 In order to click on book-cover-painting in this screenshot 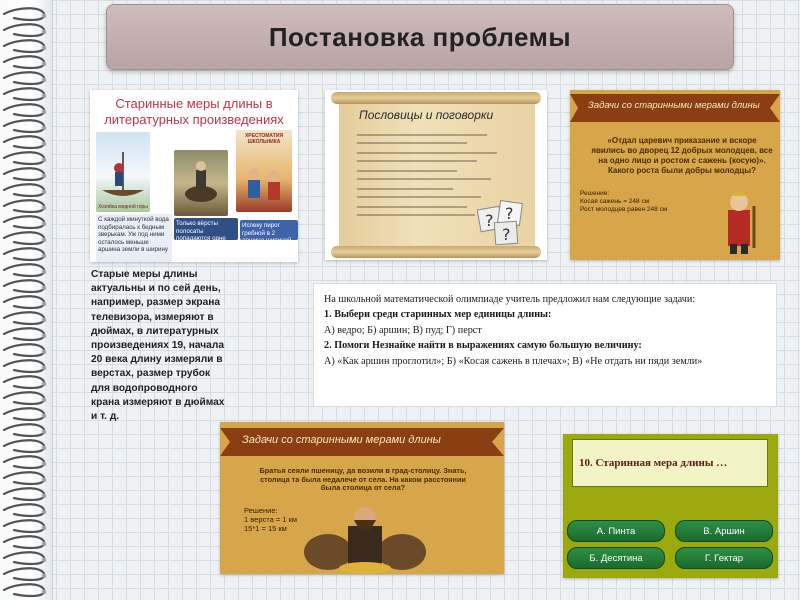, I will do `click(201, 183)`.